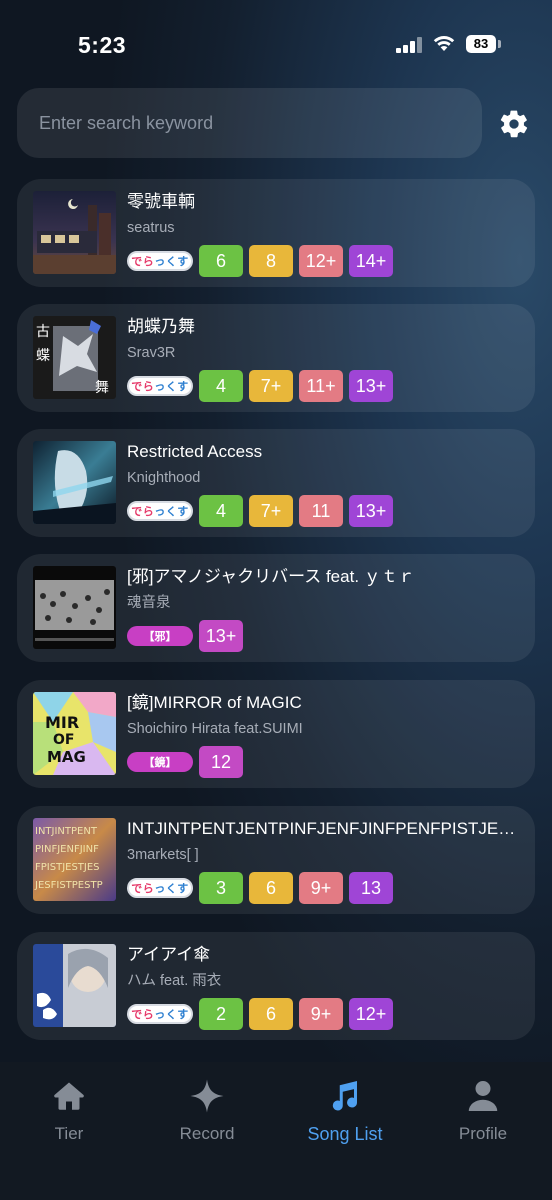 The height and width of the screenshot is (1200, 552). I want to click on song-card: [邪]アマノジャクリバース feat. ｙｔｒ 魂音泉 【邪】 13+, so click(276, 608).